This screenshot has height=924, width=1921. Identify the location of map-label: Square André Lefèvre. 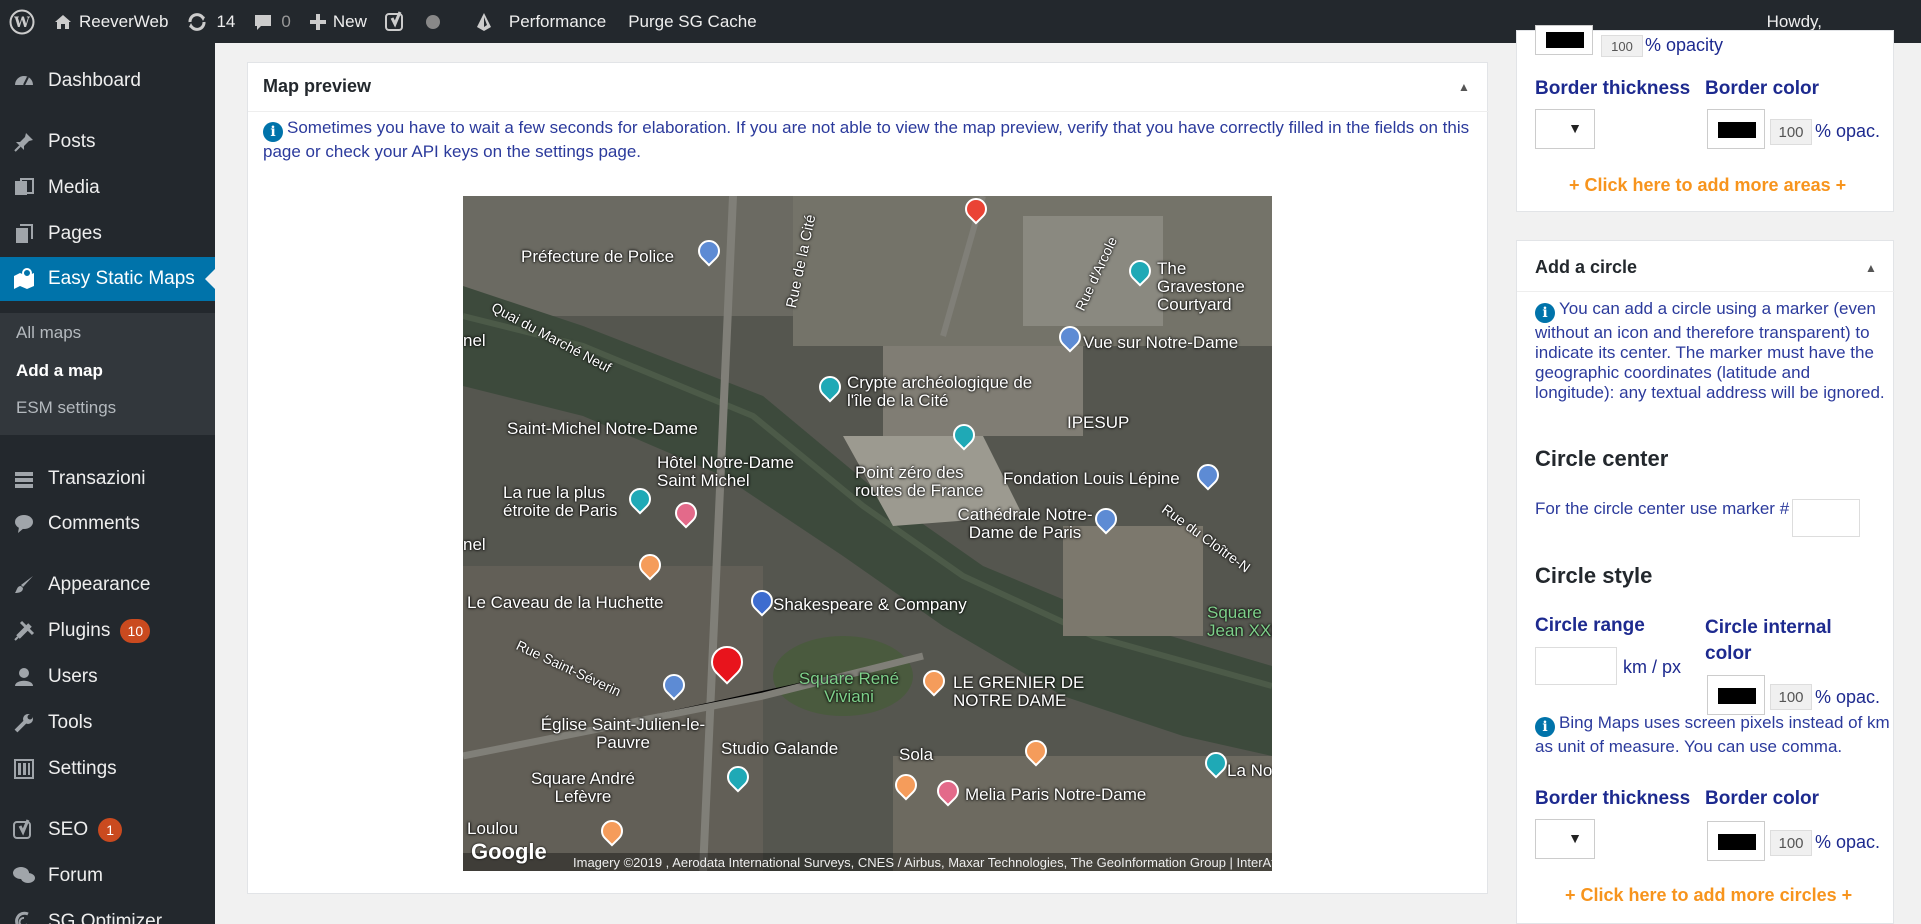
(583, 787).